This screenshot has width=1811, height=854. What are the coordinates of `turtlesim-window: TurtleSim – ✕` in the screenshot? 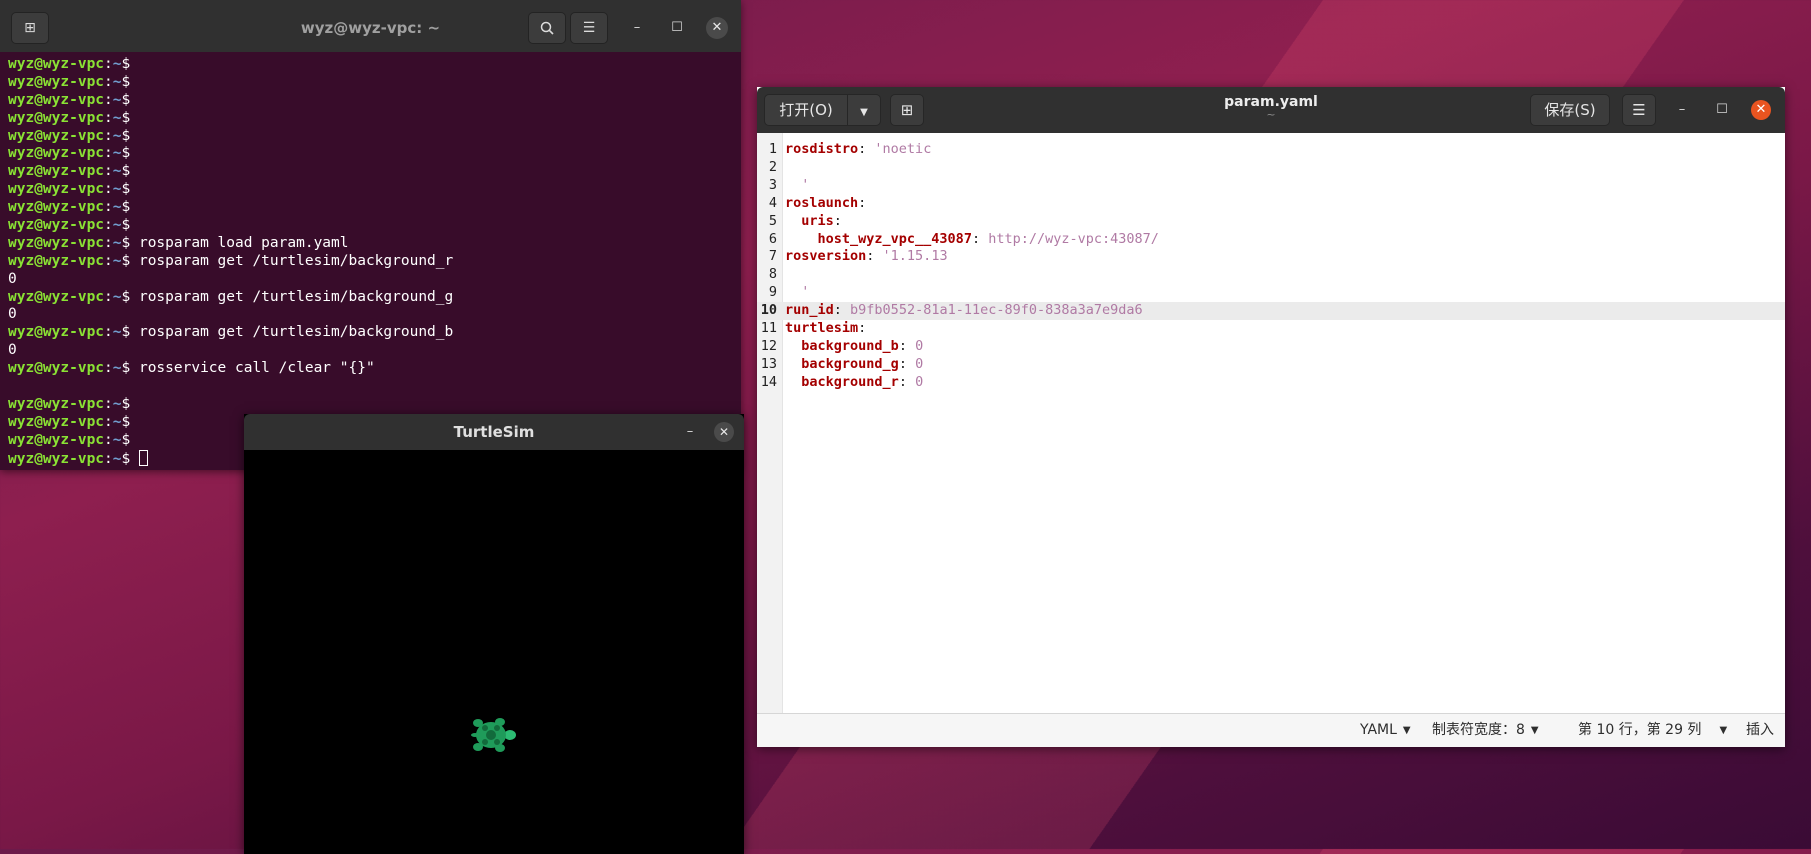 It's located at (494, 634).